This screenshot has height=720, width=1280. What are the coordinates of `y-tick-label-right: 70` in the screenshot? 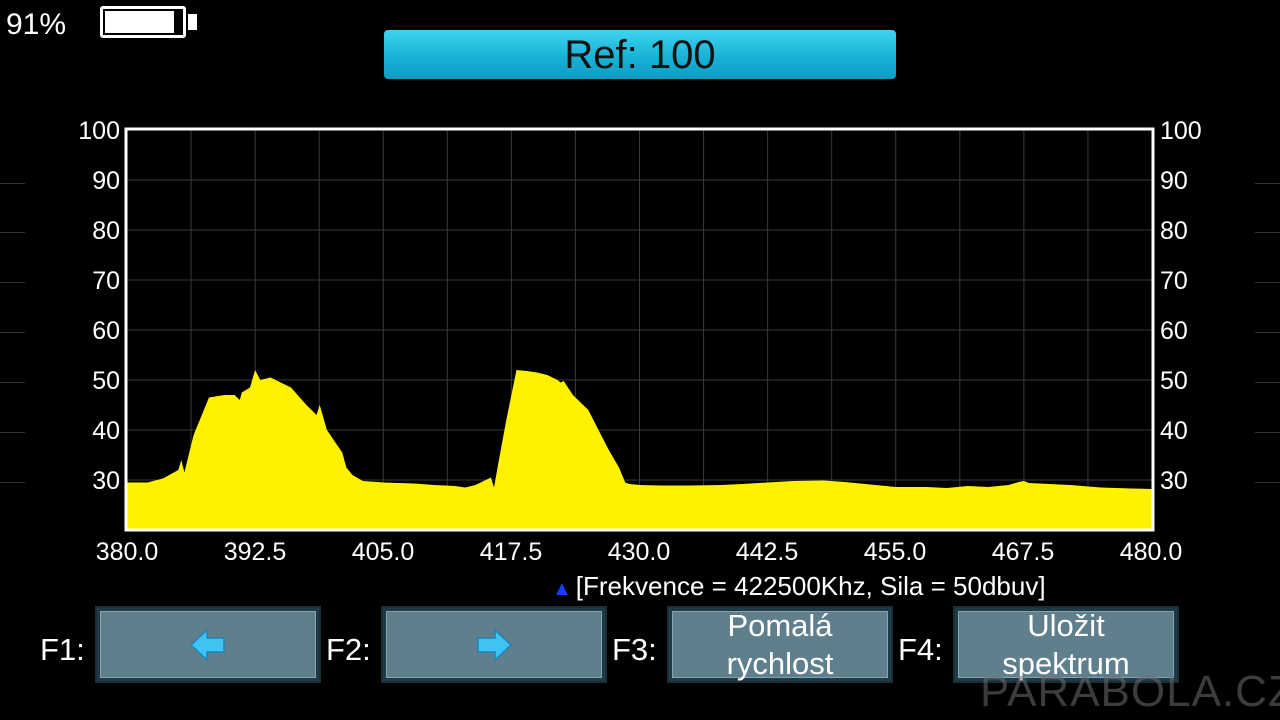 It's located at (1174, 281).